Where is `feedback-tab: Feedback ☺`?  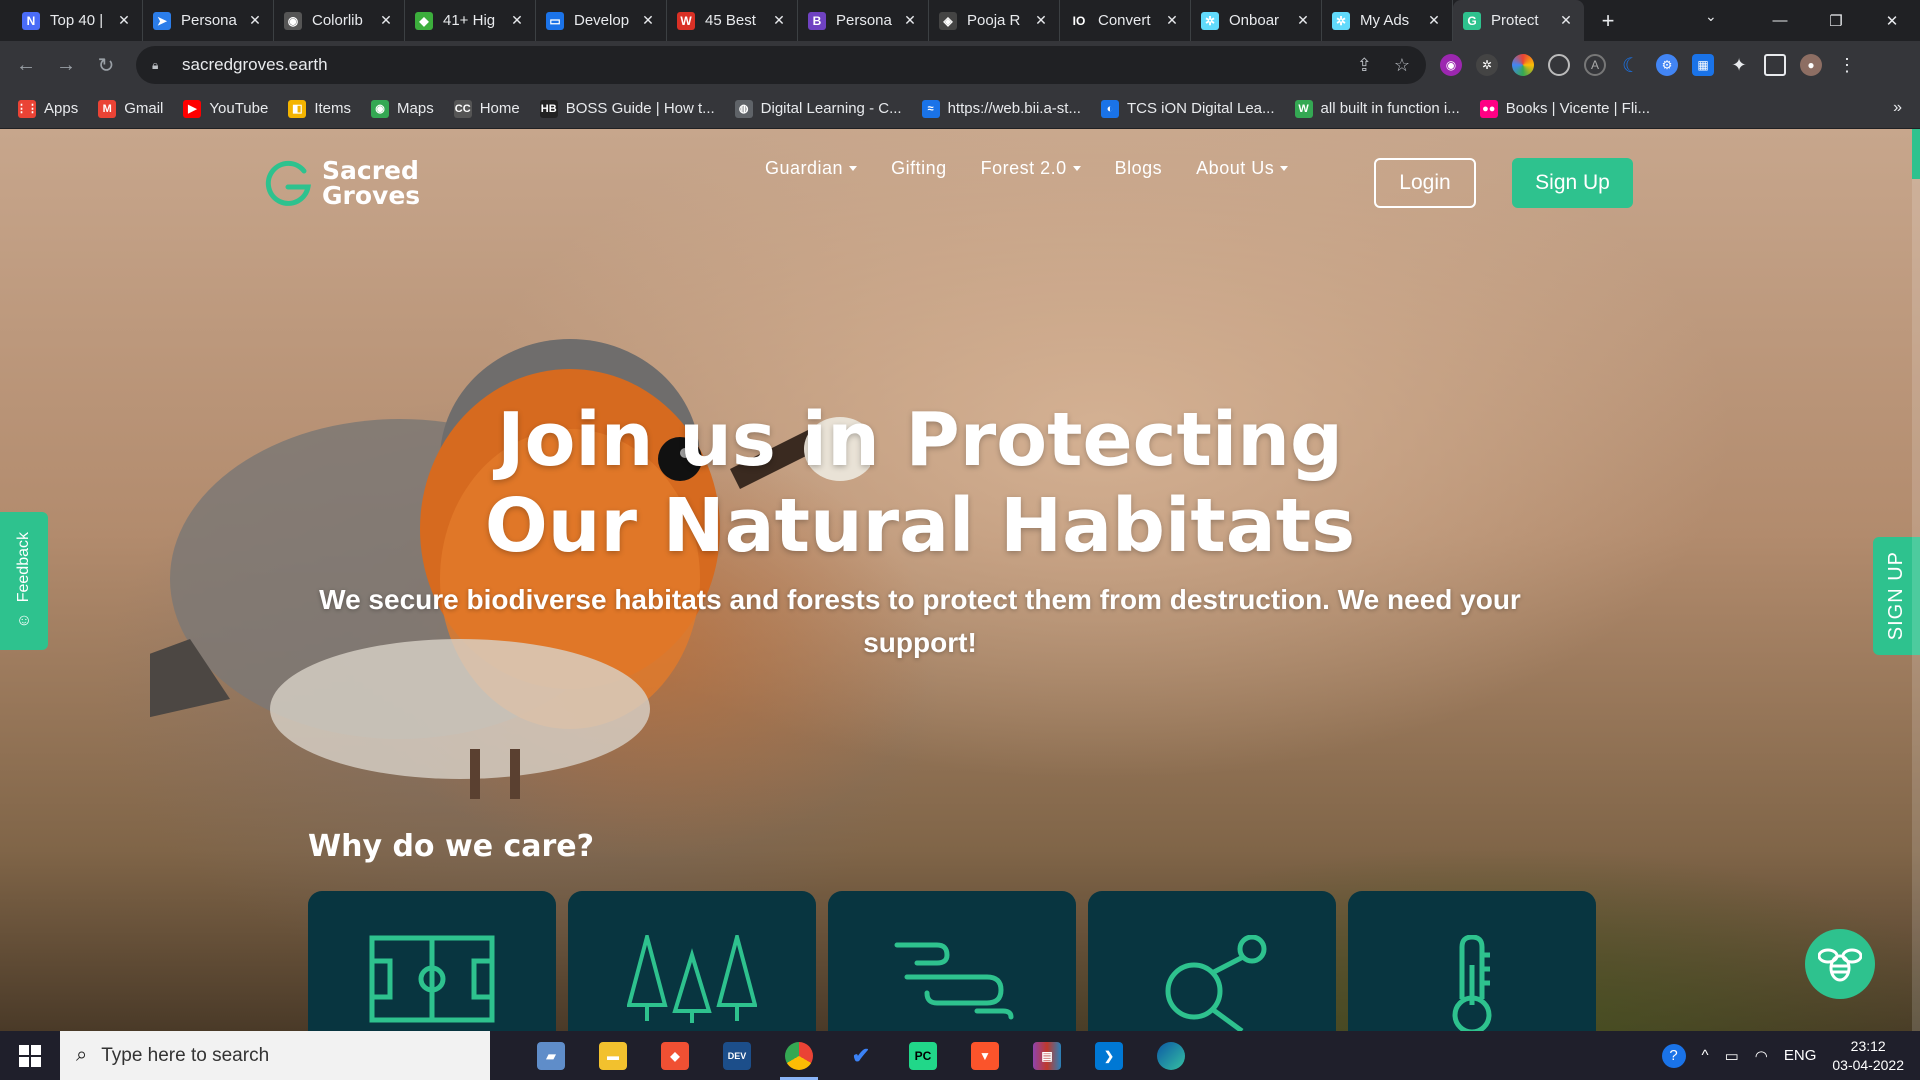
feedback-tab: Feedback ☺ is located at coordinates (24, 581).